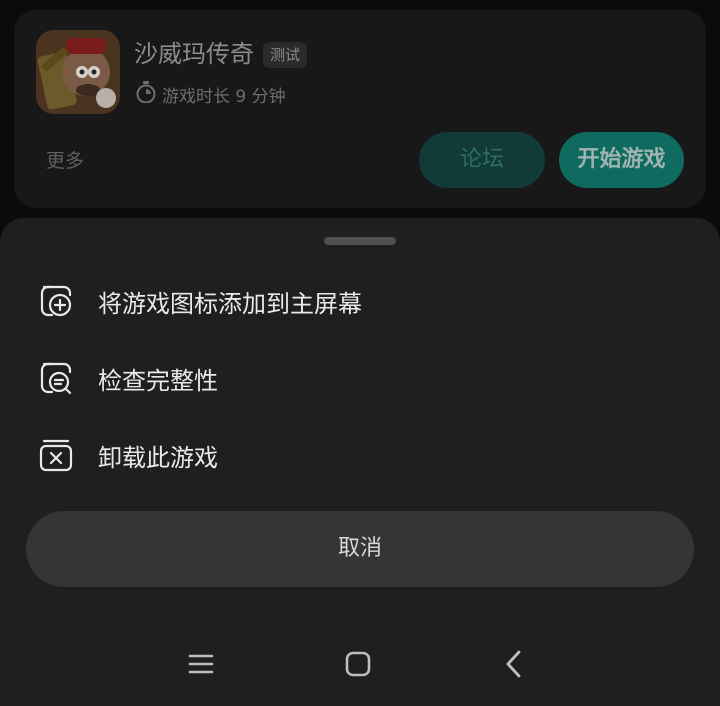  What do you see at coordinates (360, 455) in the screenshot?
I see `menu-item-uninstall: 卸载此游戏` at bounding box center [360, 455].